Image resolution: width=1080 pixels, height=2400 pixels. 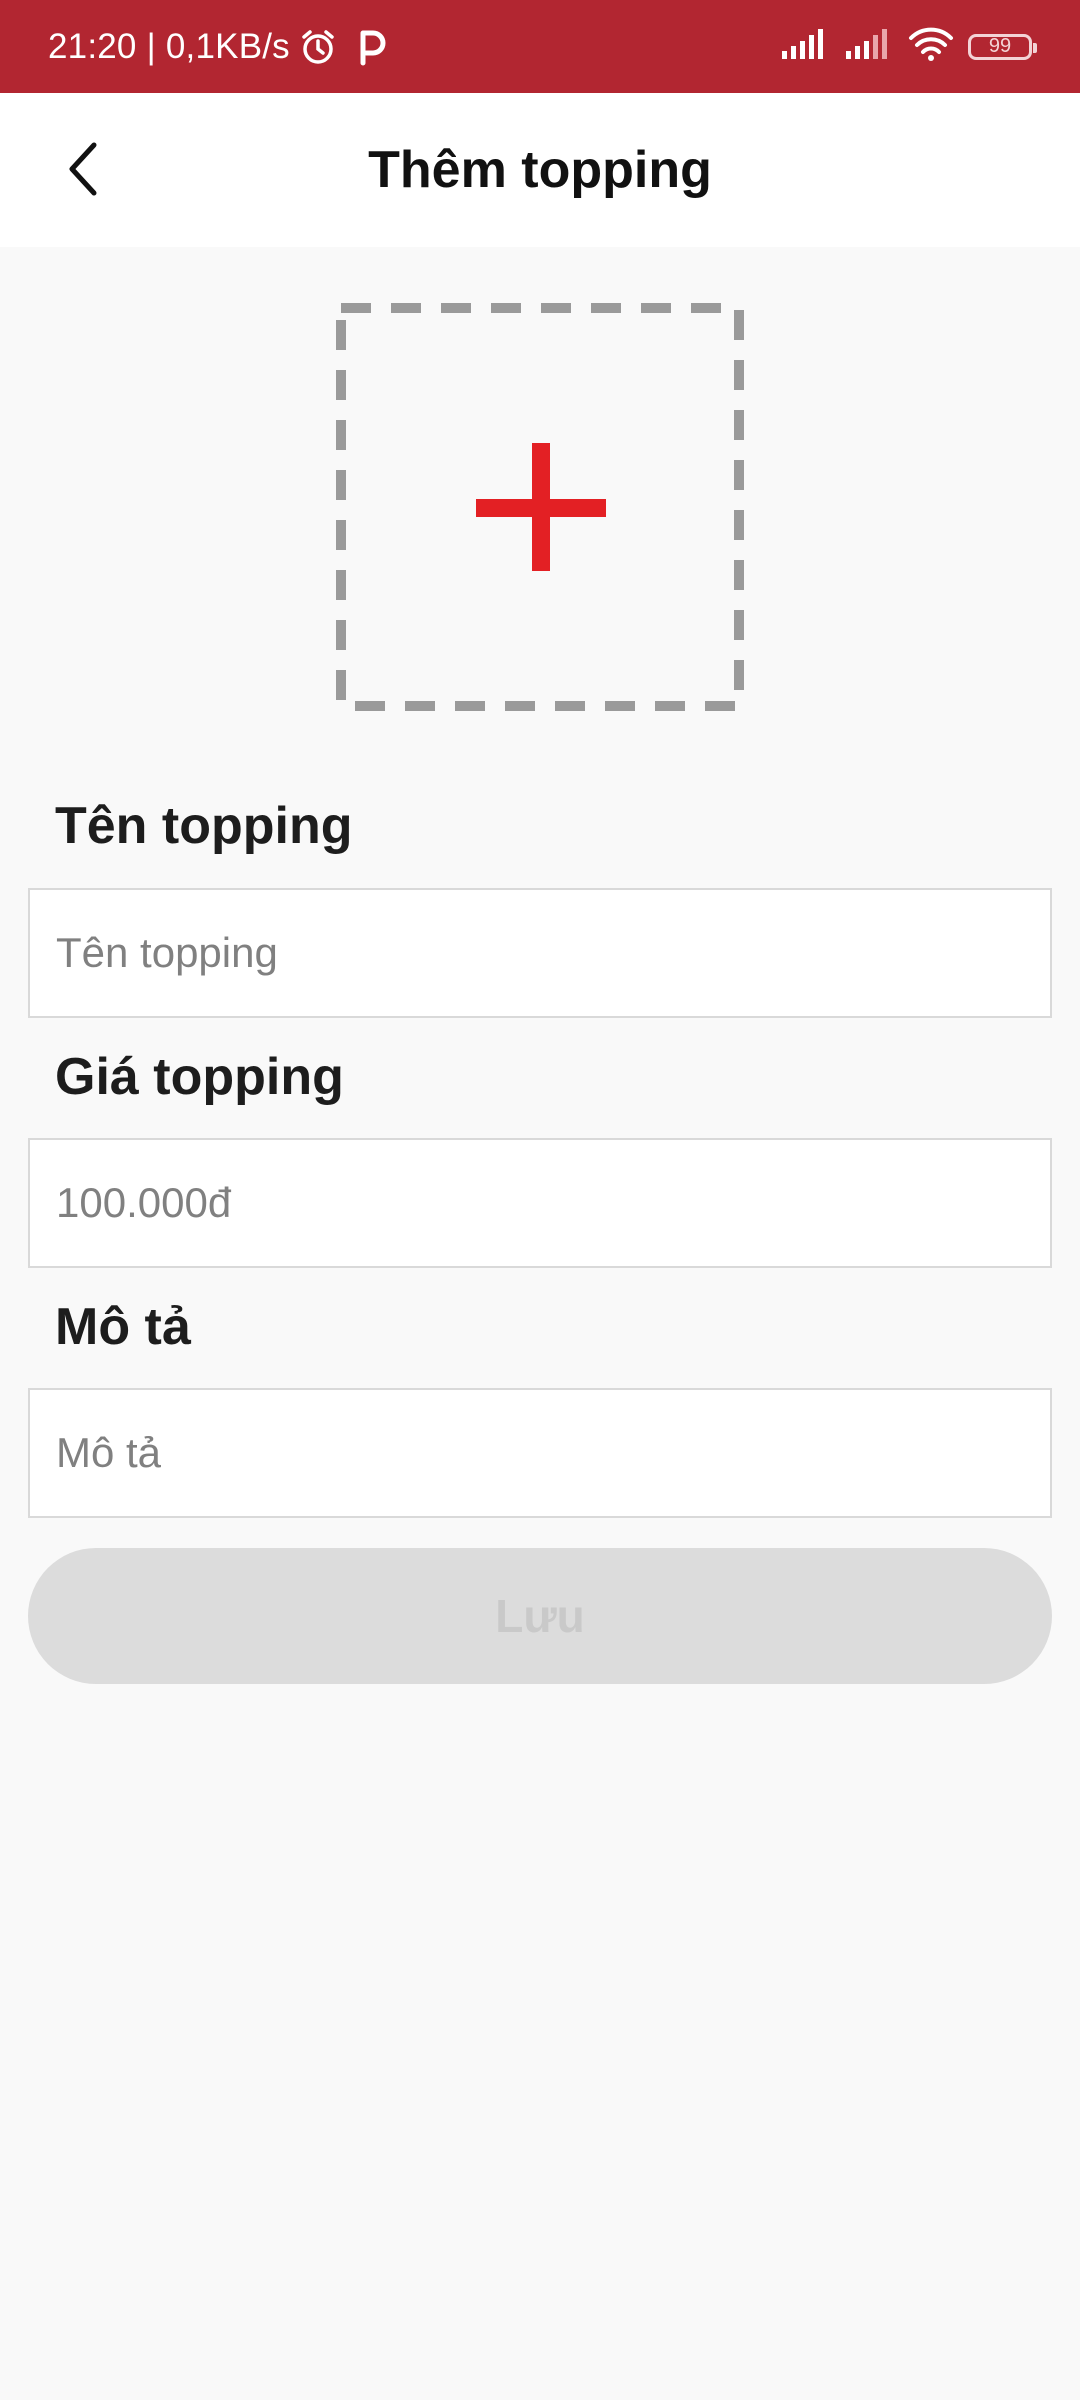 I want to click on status-right: 99, so click(x=908, y=46).